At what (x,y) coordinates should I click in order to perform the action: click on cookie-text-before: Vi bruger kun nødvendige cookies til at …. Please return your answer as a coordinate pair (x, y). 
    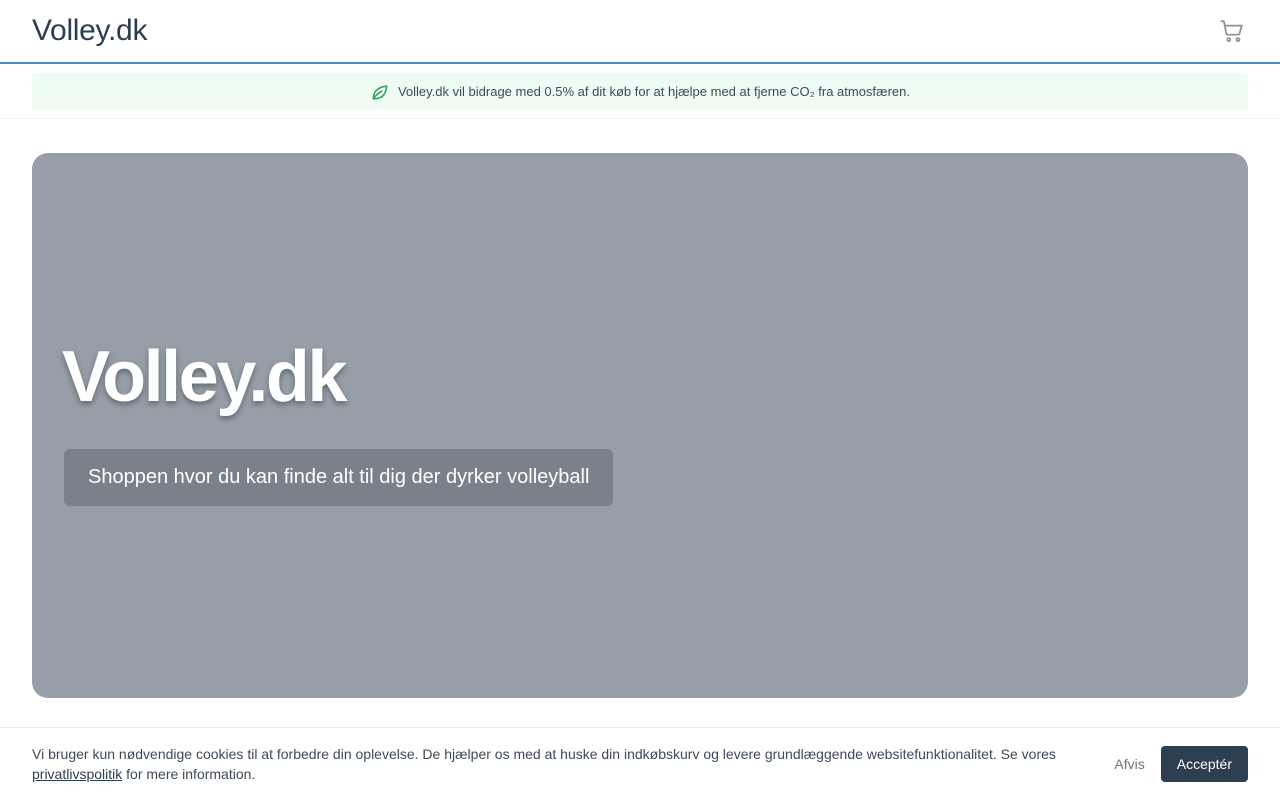
    Looking at the image, I should click on (544, 754).